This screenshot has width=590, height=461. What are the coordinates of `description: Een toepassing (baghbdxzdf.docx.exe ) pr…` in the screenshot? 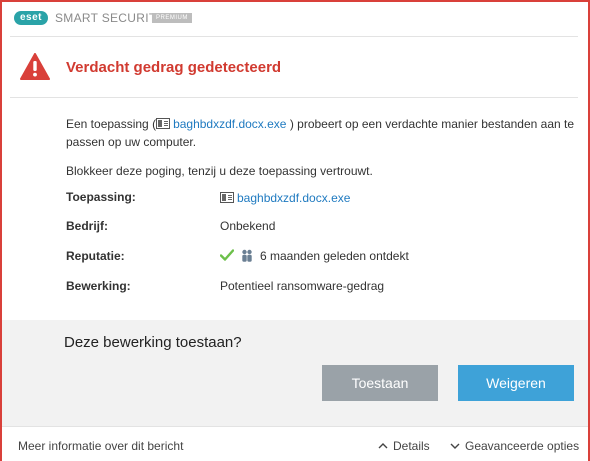 It's located at (321, 133).